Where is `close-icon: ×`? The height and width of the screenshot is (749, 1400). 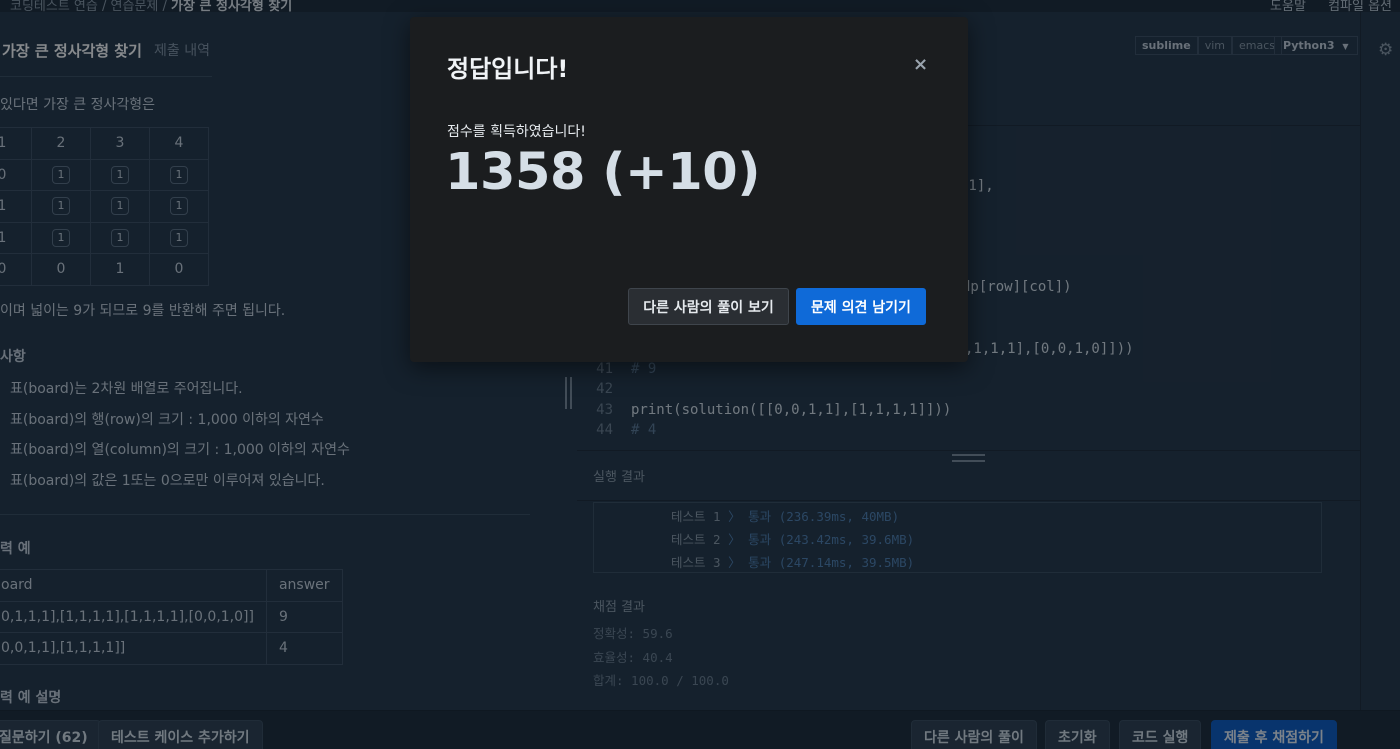 close-icon: × is located at coordinates (920, 64).